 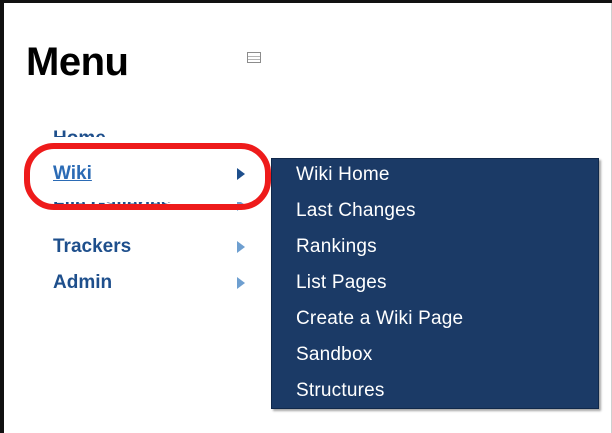 What do you see at coordinates (112, 208) in the screenshot?
I see `menu-item-label: File Galleries` at bounding box center [112, 208].